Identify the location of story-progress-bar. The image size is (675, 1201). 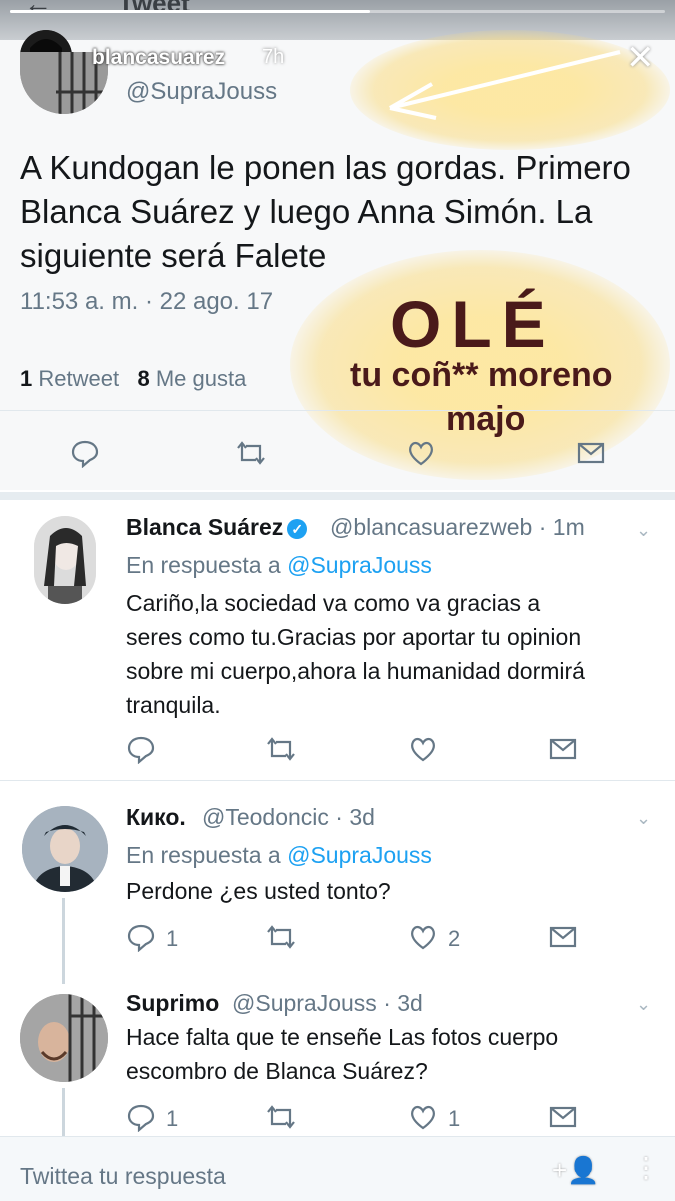
(337, 11).